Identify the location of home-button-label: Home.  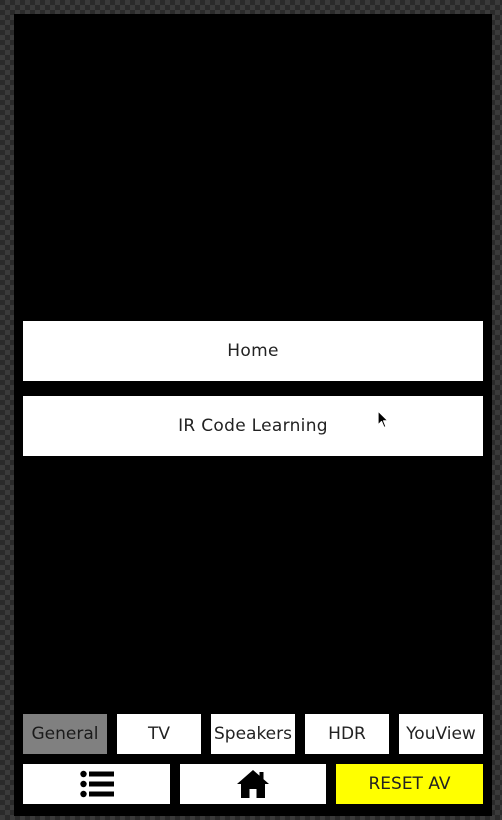
(253, 351).